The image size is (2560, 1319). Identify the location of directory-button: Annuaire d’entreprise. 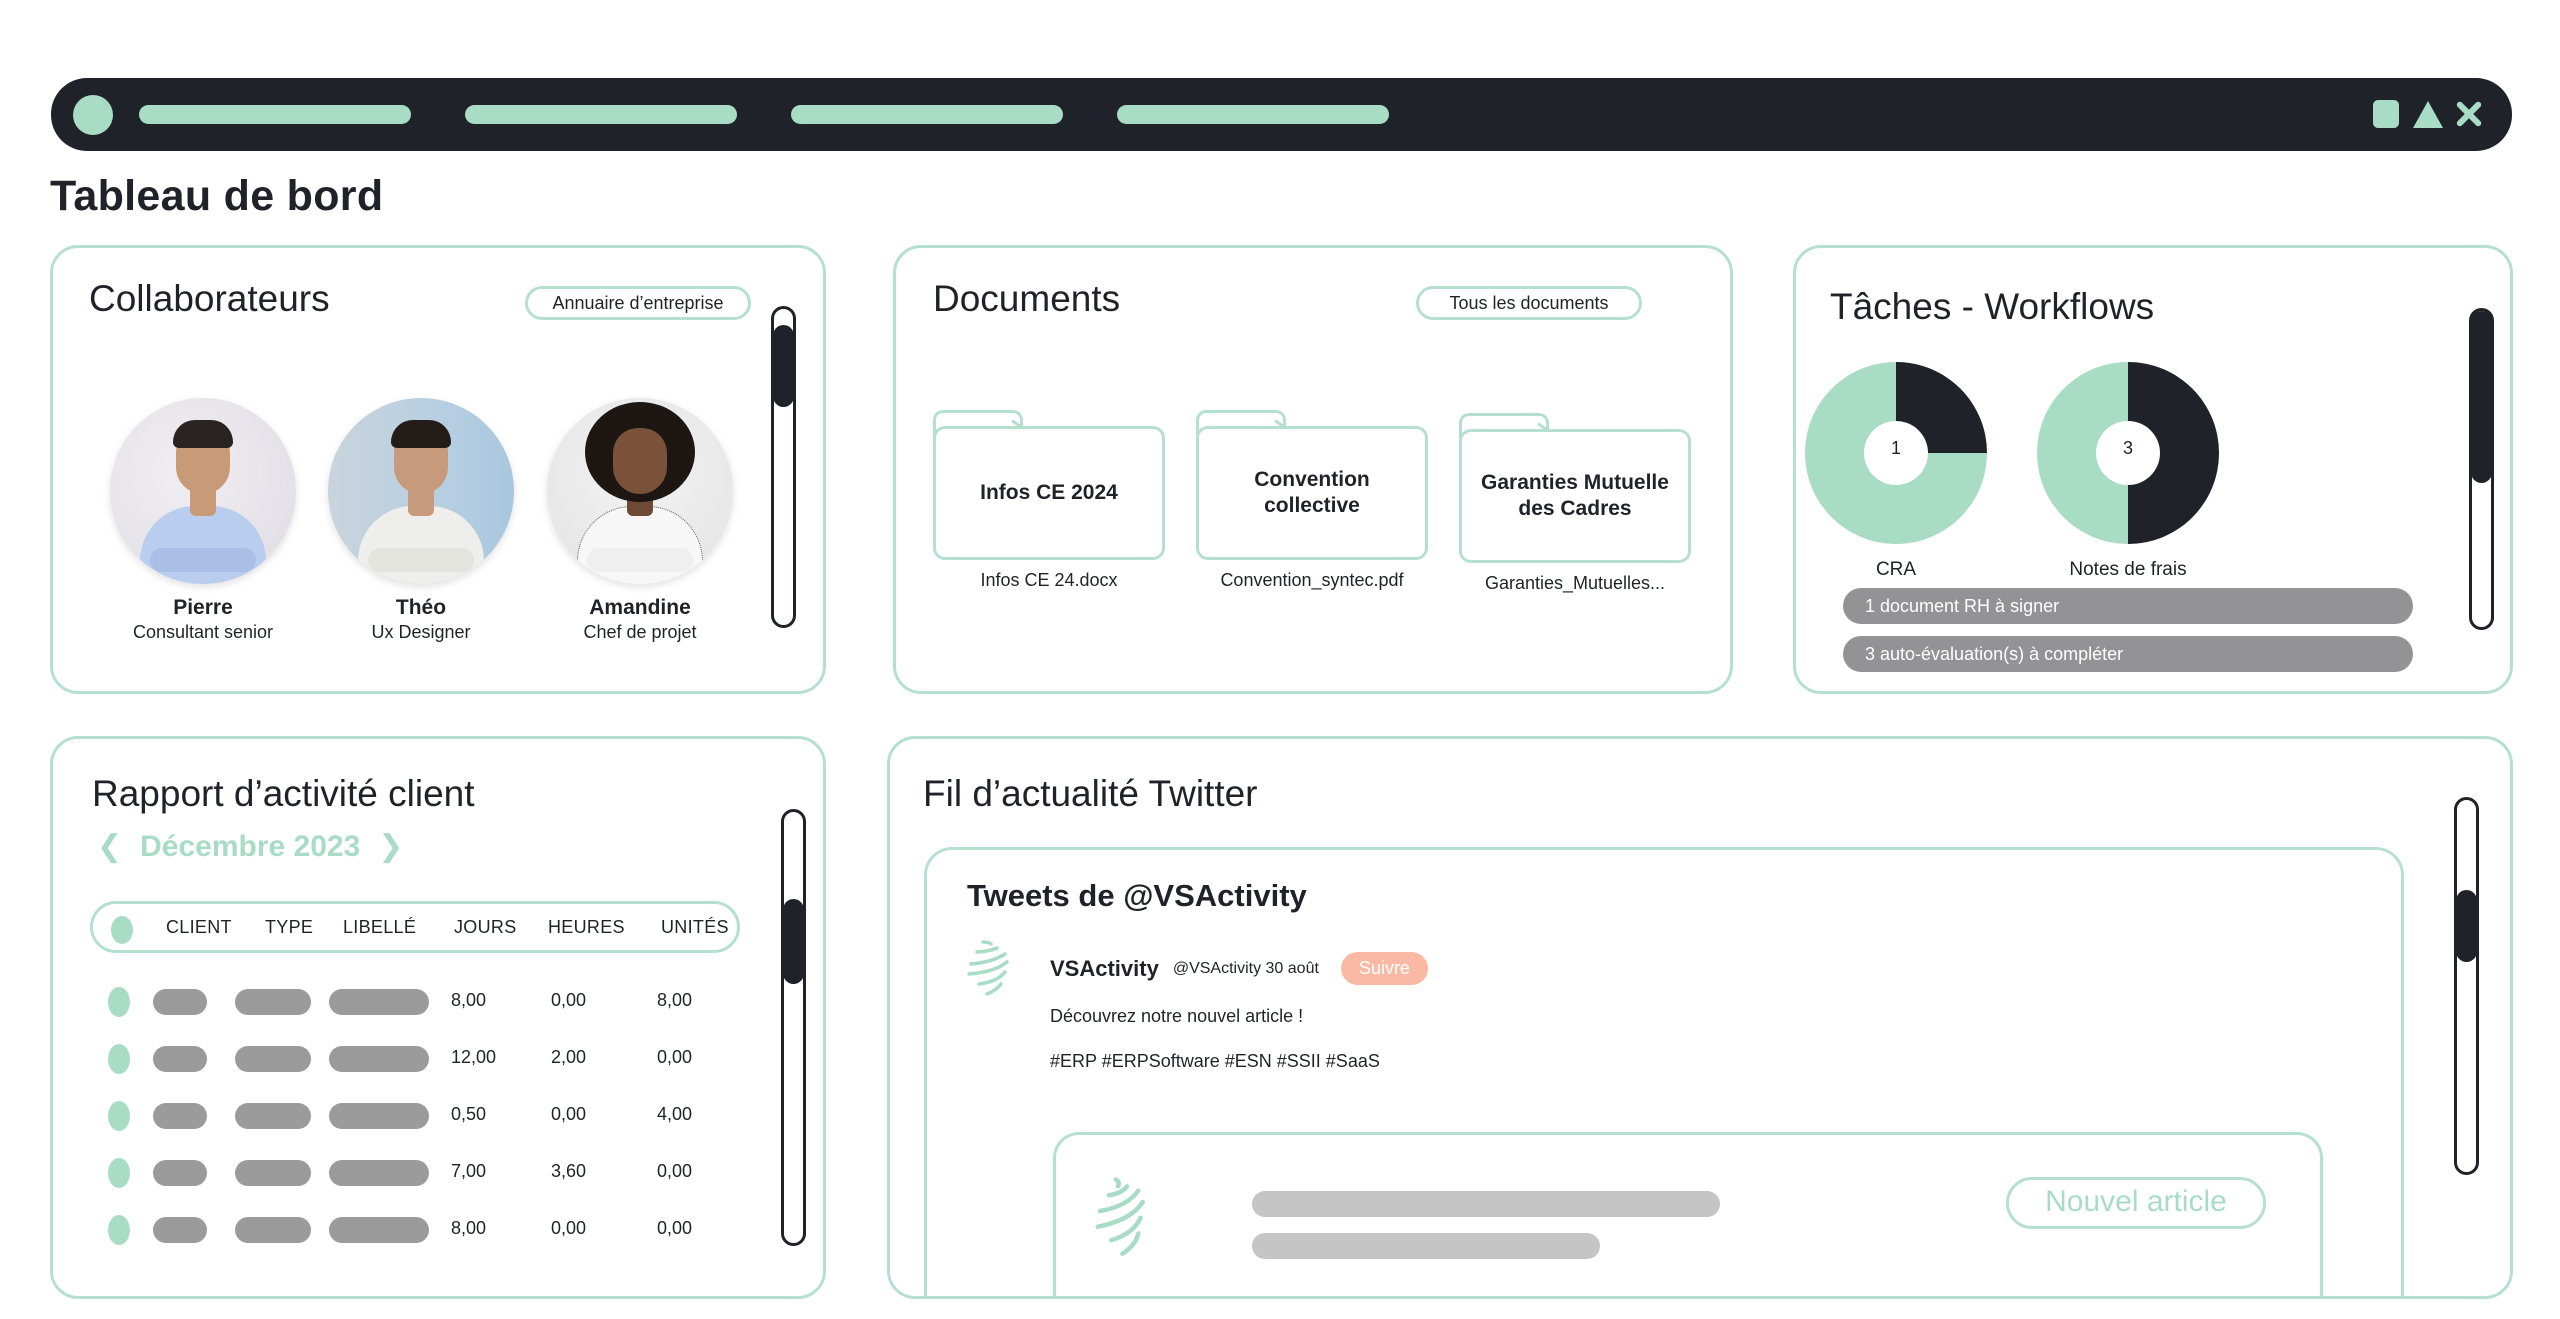
(638, 303).